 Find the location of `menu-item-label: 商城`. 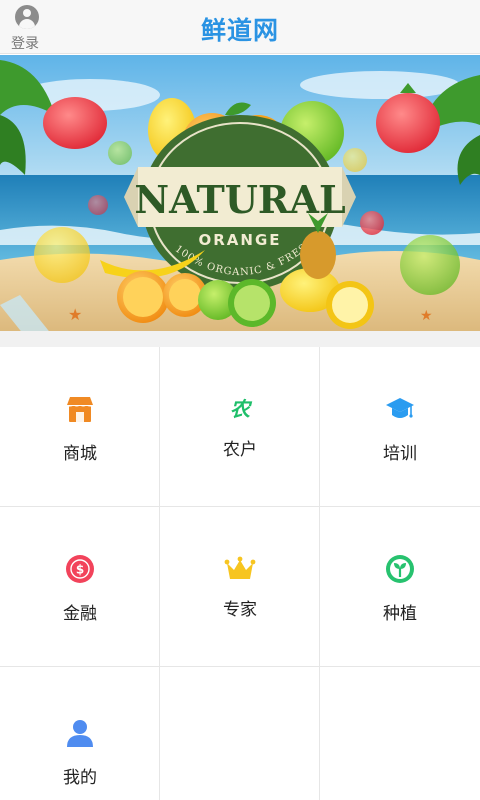

menu-item-label: 商城 is located at coordinates (80, 454).